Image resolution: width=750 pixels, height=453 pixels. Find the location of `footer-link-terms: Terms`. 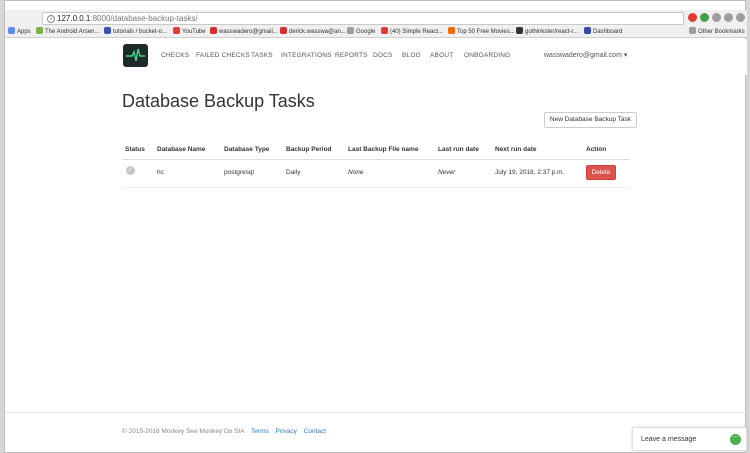

footer-link-terms: Terms is located at coordinates (260, 431).